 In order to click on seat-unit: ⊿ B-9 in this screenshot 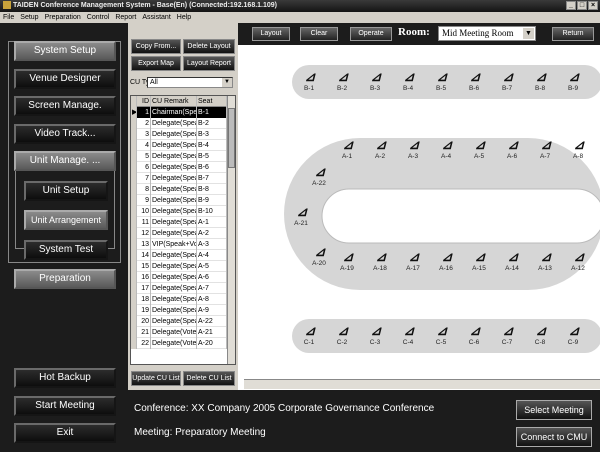, I will do `click(573, 81)`.